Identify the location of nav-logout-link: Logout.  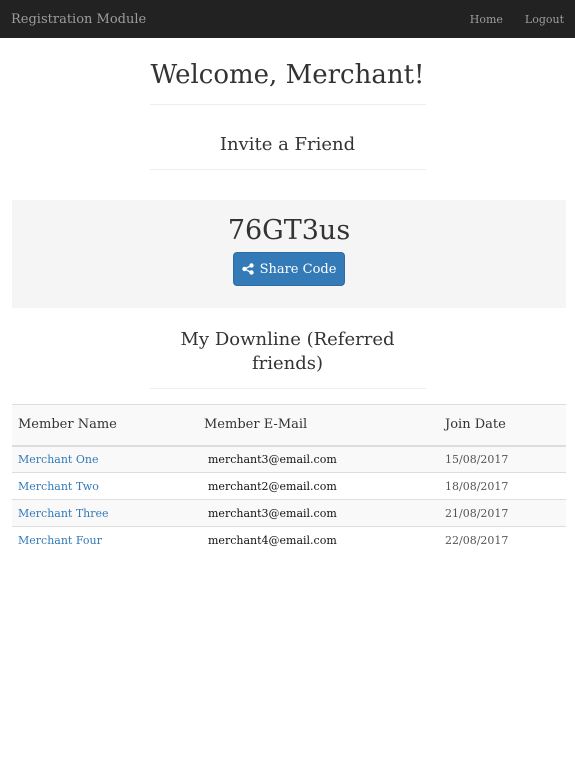
(544, 19).